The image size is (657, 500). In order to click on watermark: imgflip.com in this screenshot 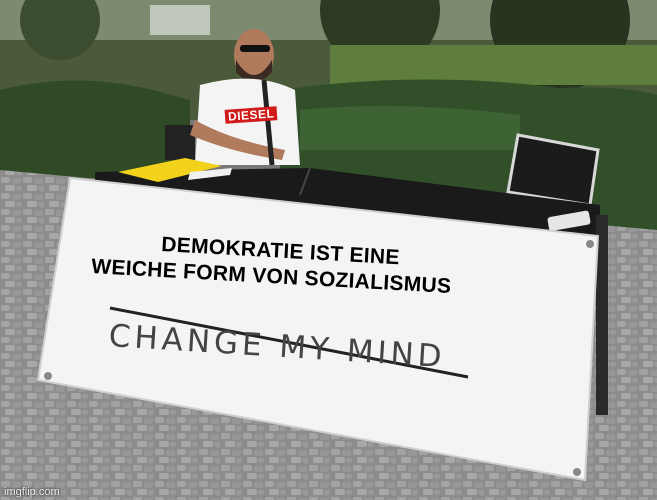, I will do `click(32, 492)`.